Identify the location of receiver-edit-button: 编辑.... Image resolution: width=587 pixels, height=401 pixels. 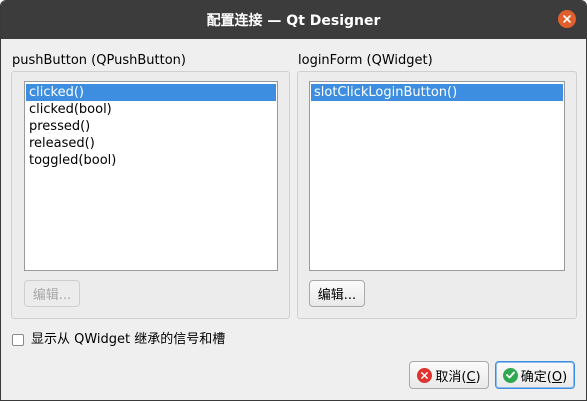
(337, 293).